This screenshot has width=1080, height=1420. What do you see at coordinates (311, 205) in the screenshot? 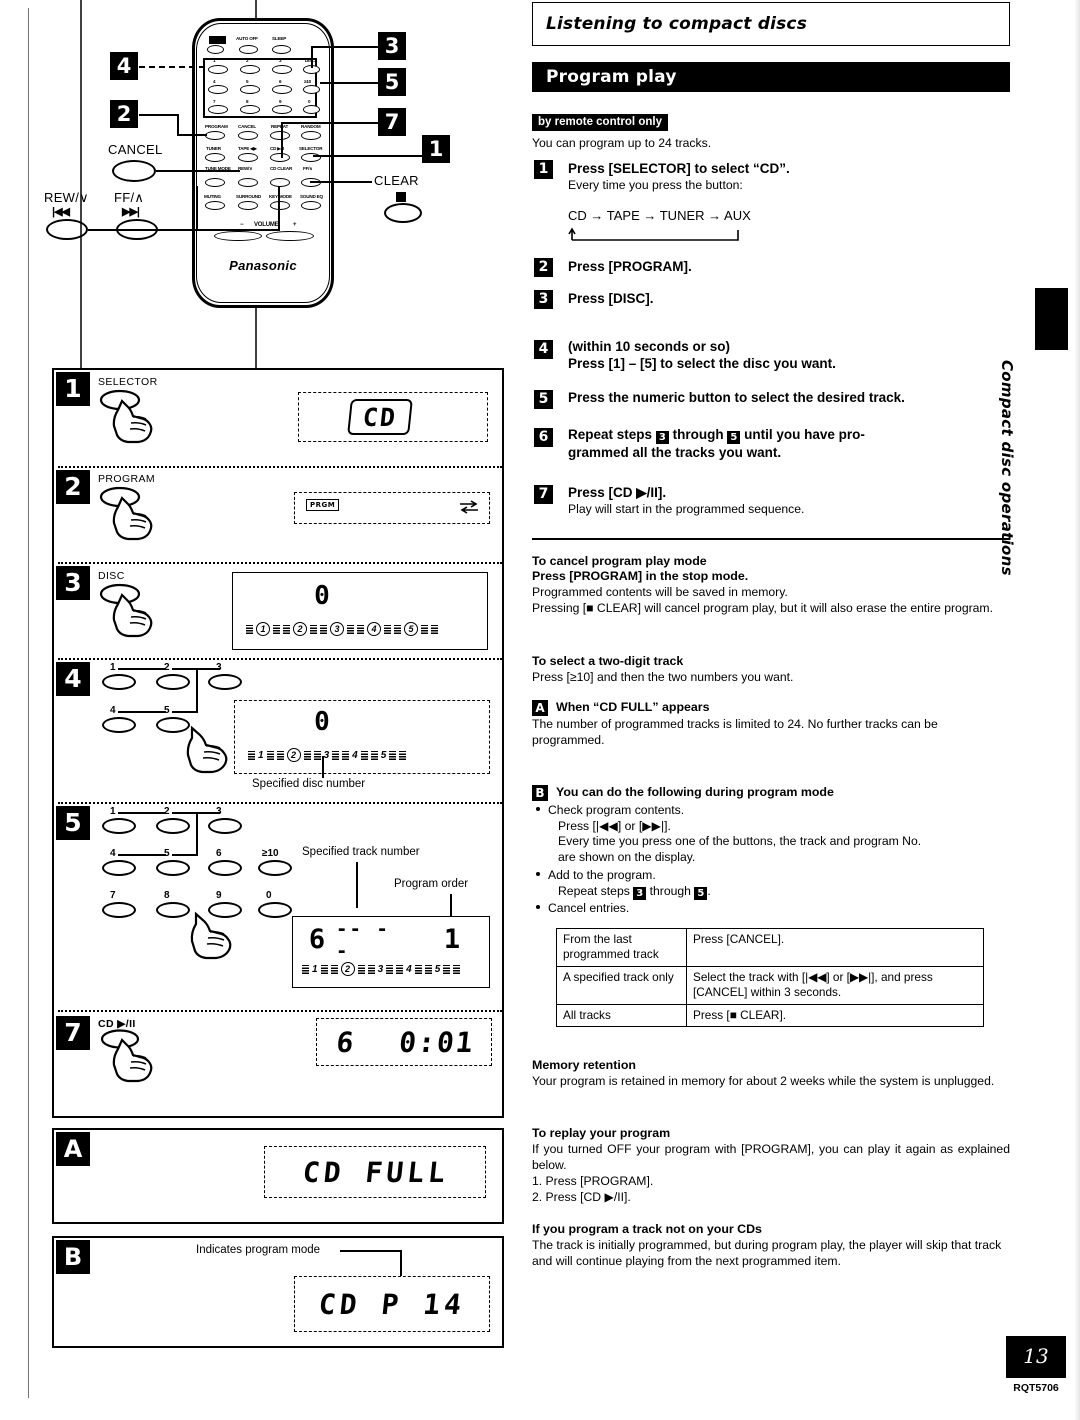
I see `remote-key-sound-eq` at bounding box center [311, 205].